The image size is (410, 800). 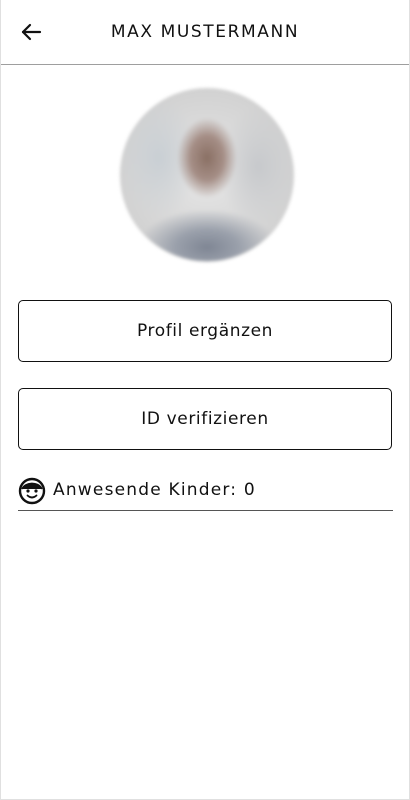 I want to click on avatar, so click(x=207, y=175).